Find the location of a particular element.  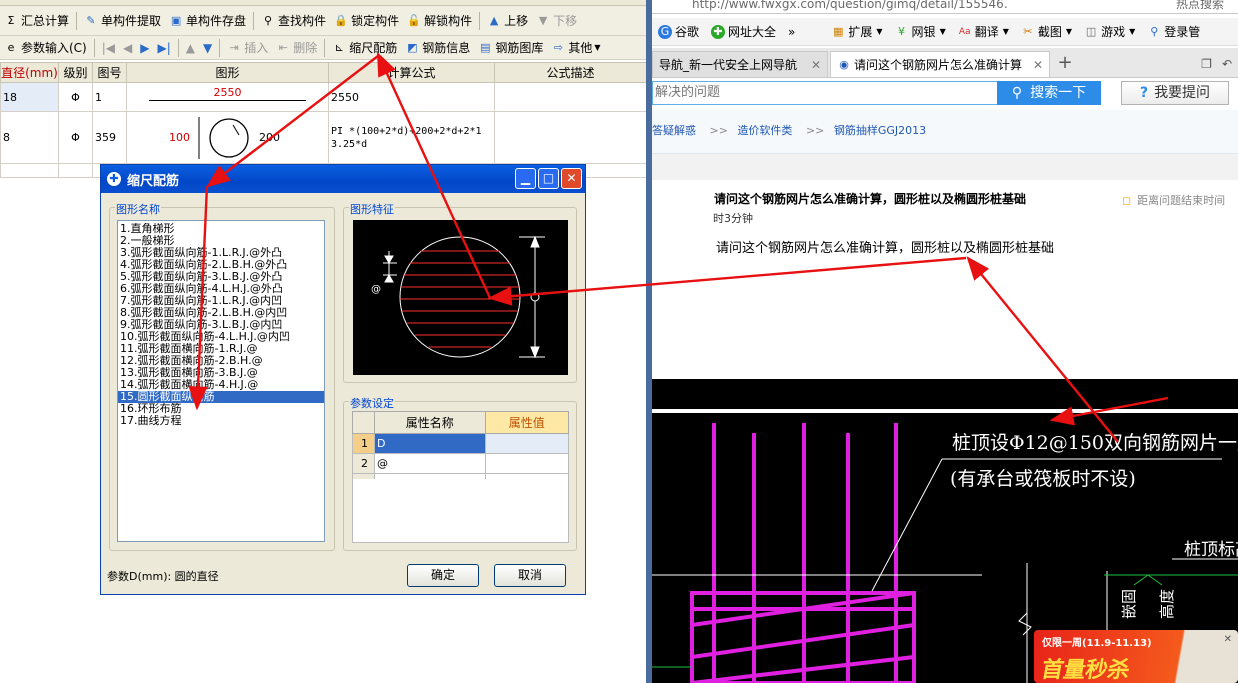

table-row: 1 D is located at coordinates (461, 443).